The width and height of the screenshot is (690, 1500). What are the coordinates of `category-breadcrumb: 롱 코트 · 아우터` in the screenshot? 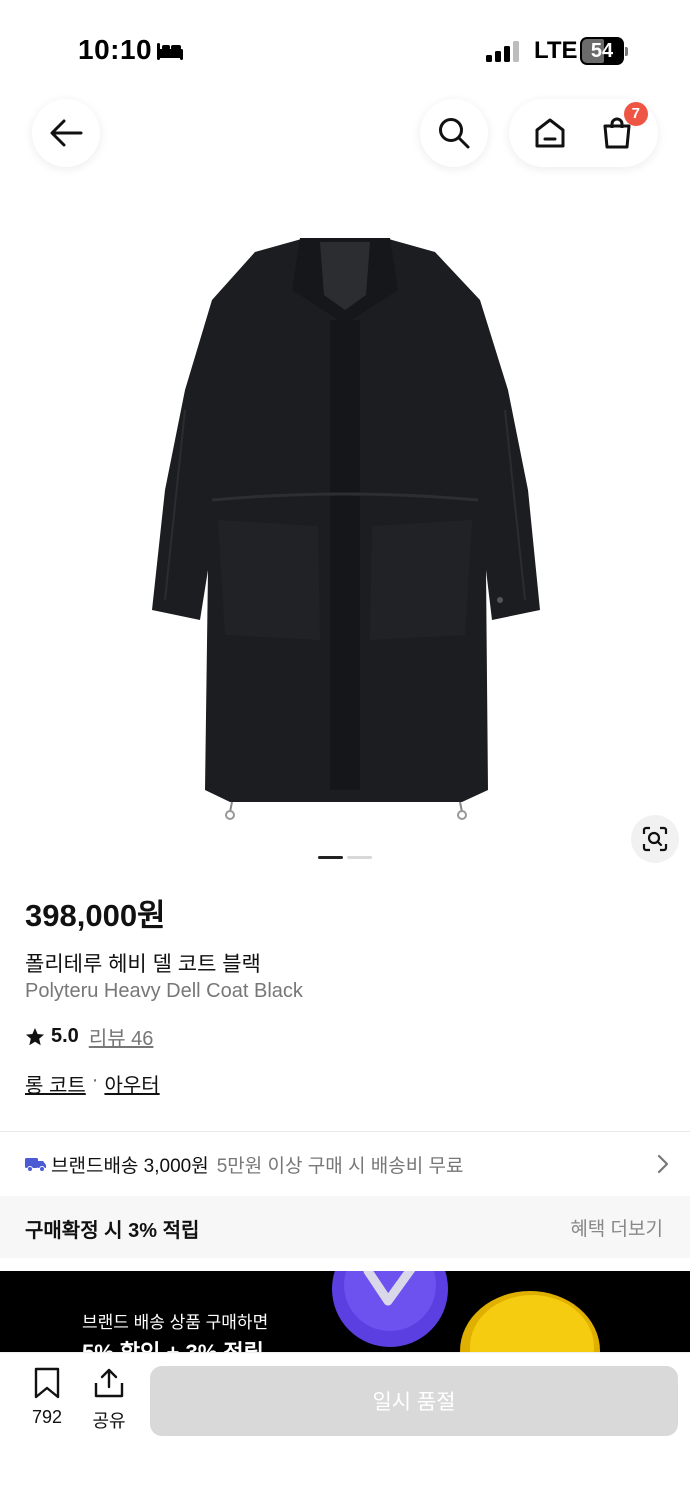 It's located at (92, 1083).